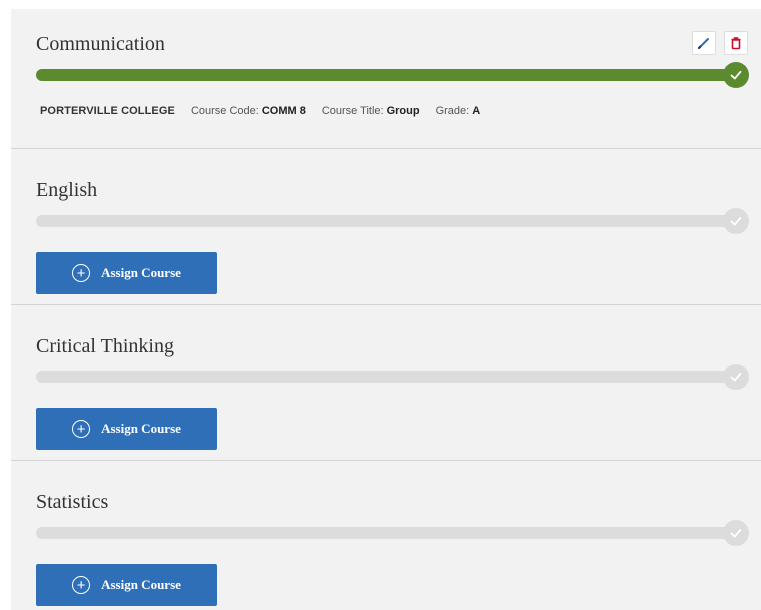  I want to click on progress-fill, so click(386, 75).